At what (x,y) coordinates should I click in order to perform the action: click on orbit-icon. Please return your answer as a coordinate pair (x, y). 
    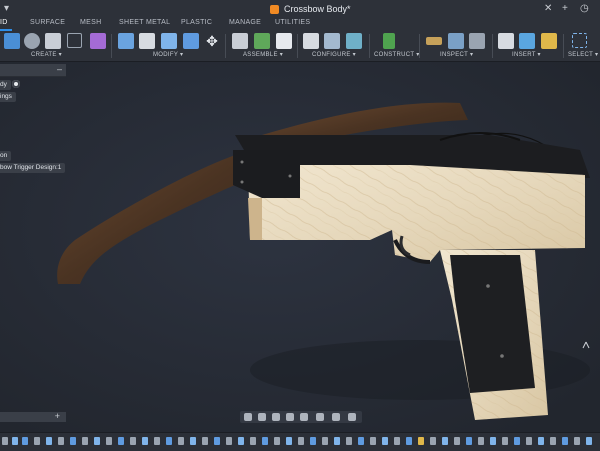
    Looking at the image, I should click on (248, 417).